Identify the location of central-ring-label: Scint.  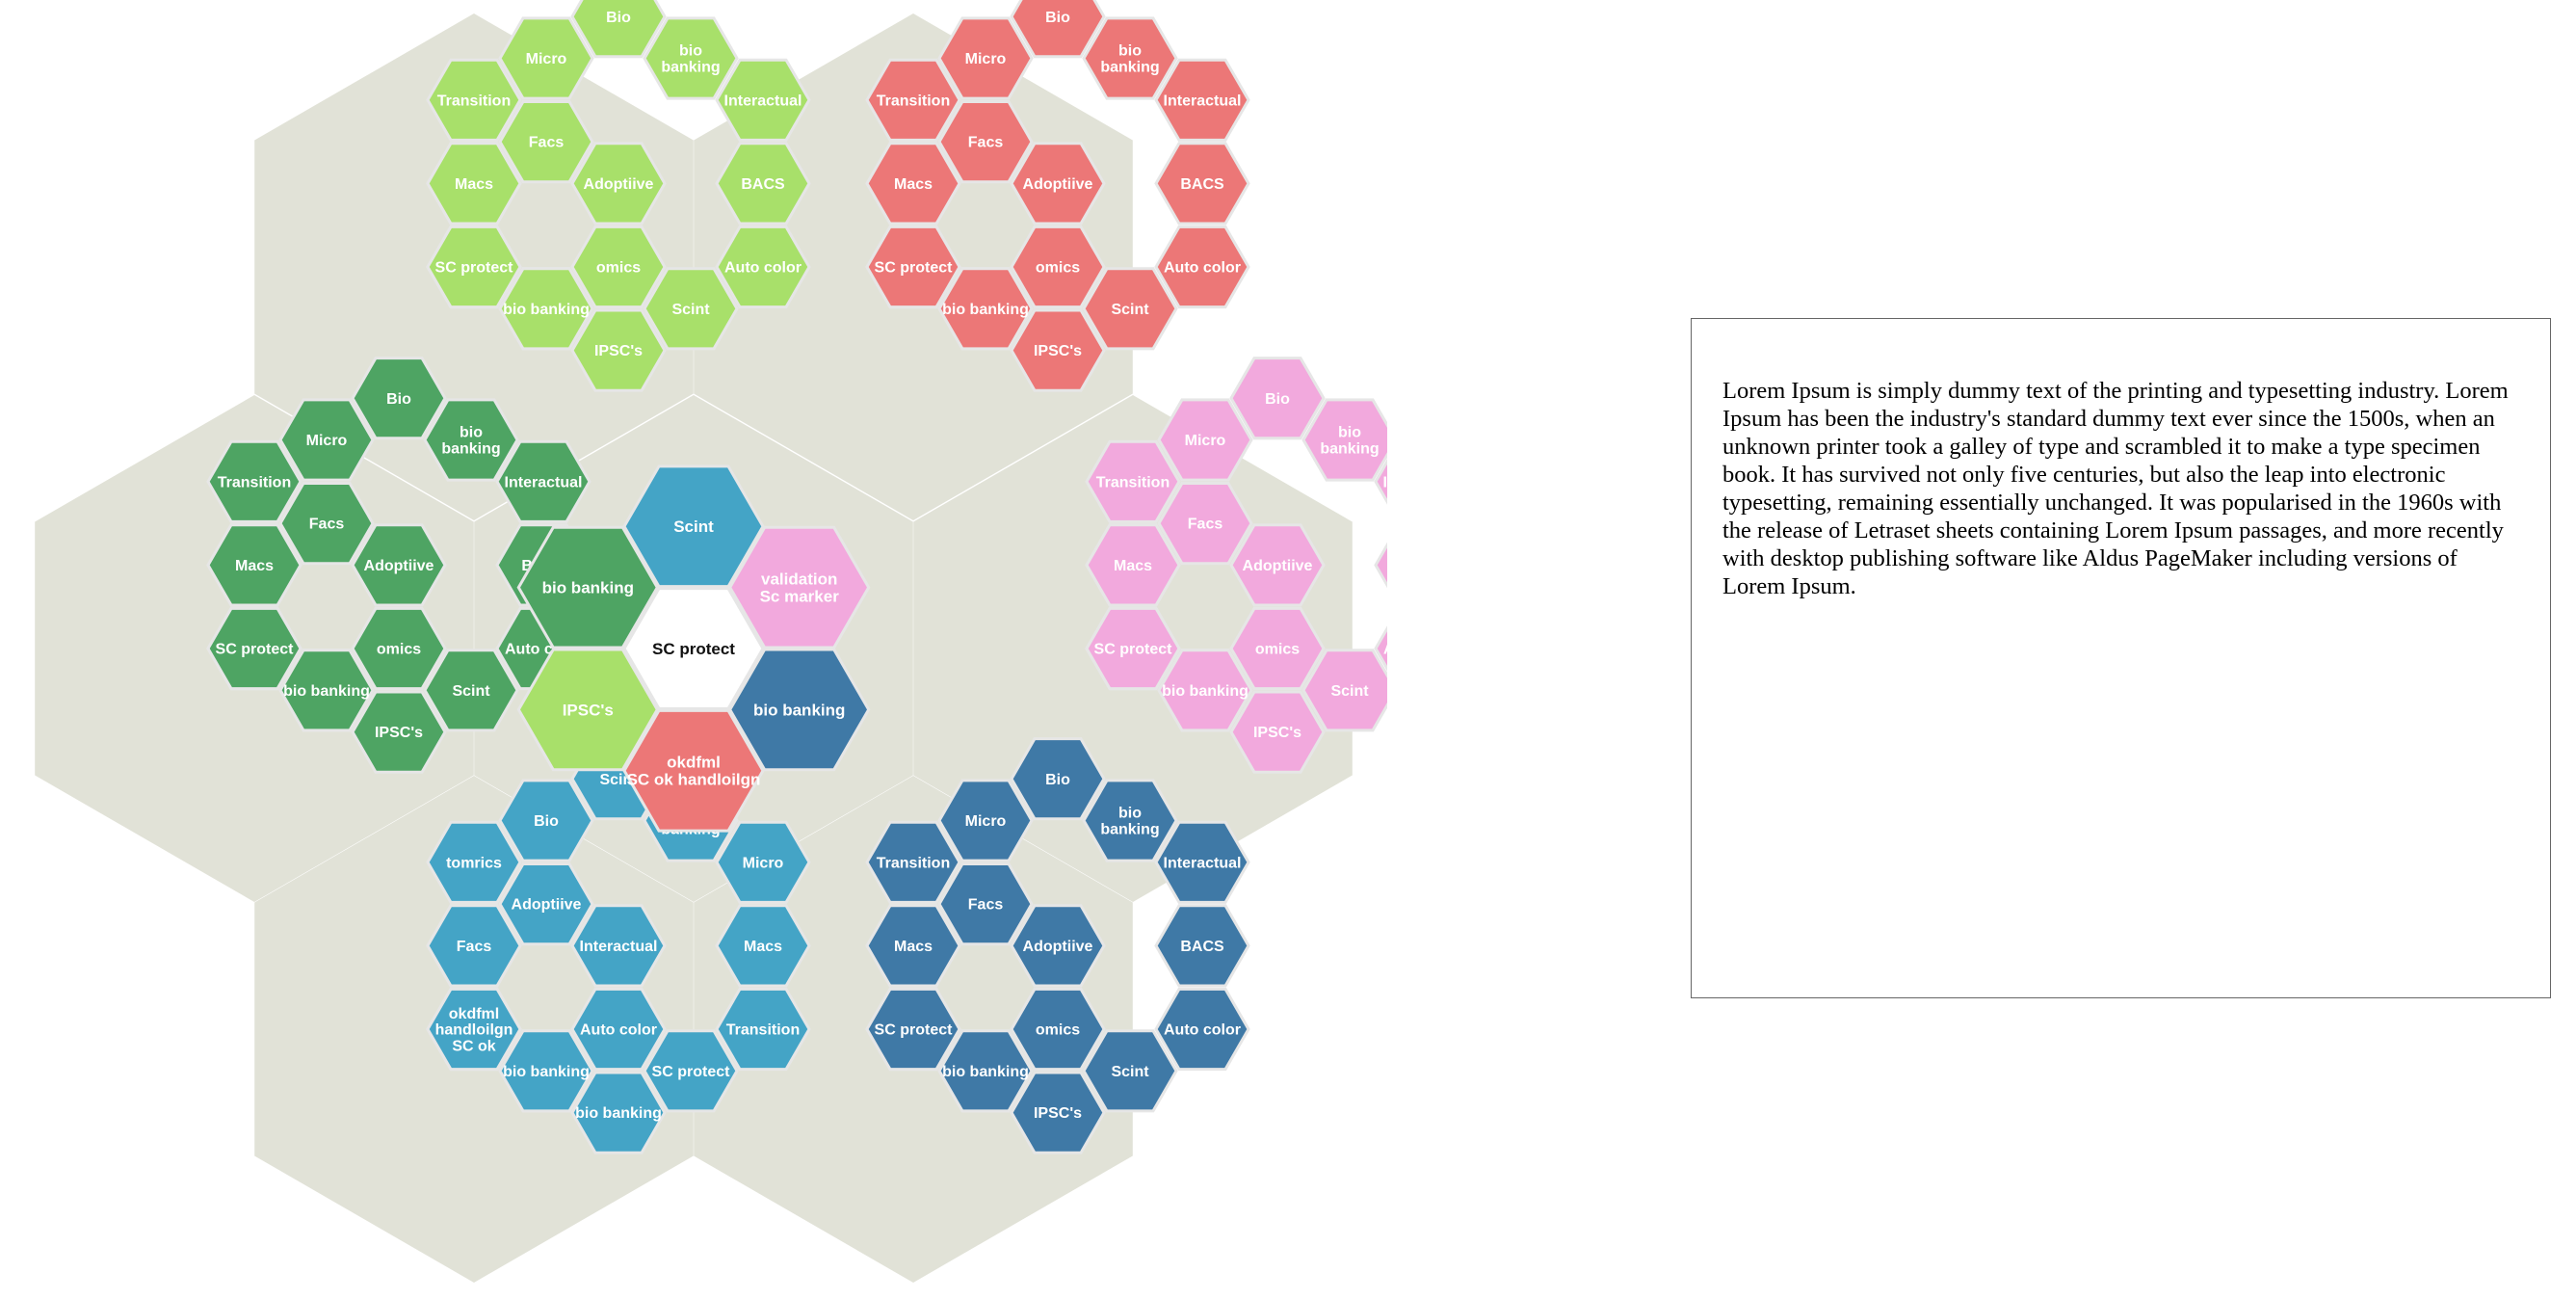
(694, 526).